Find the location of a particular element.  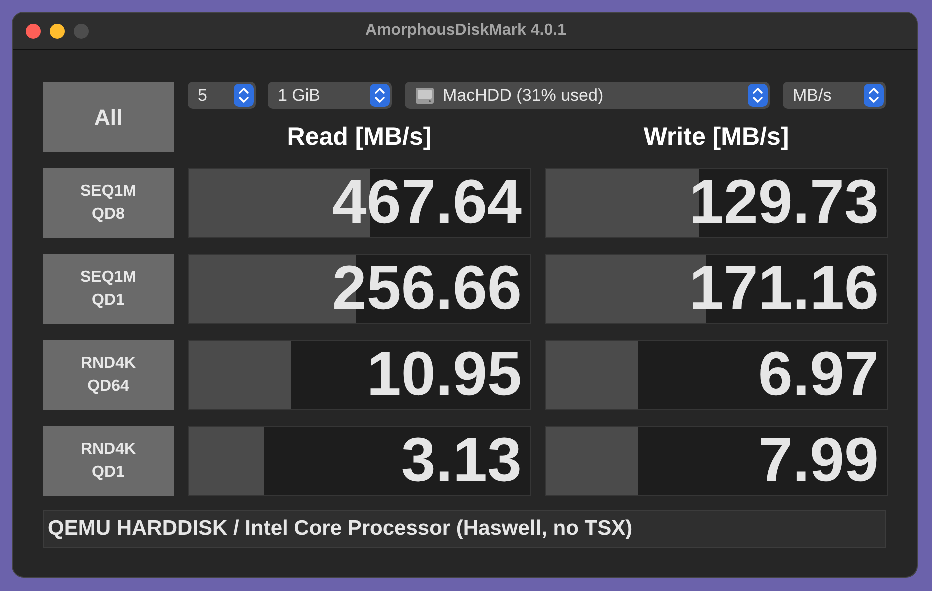

speed-value: 7.99 is located at coordinates (818, 461).